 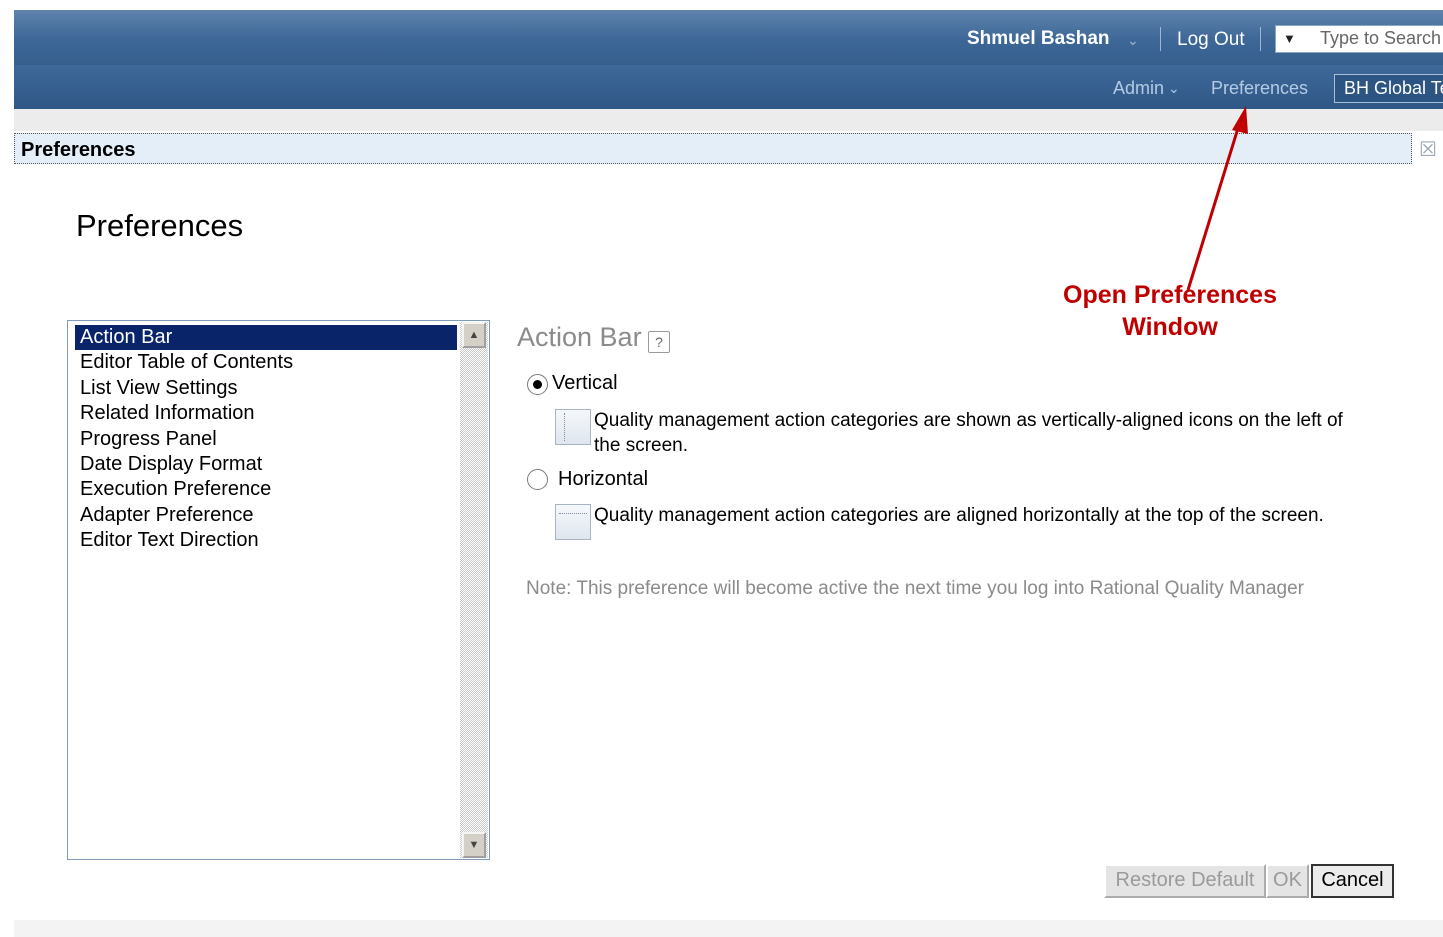 I want to click on vertical-radio, so click(x=537, y=384).